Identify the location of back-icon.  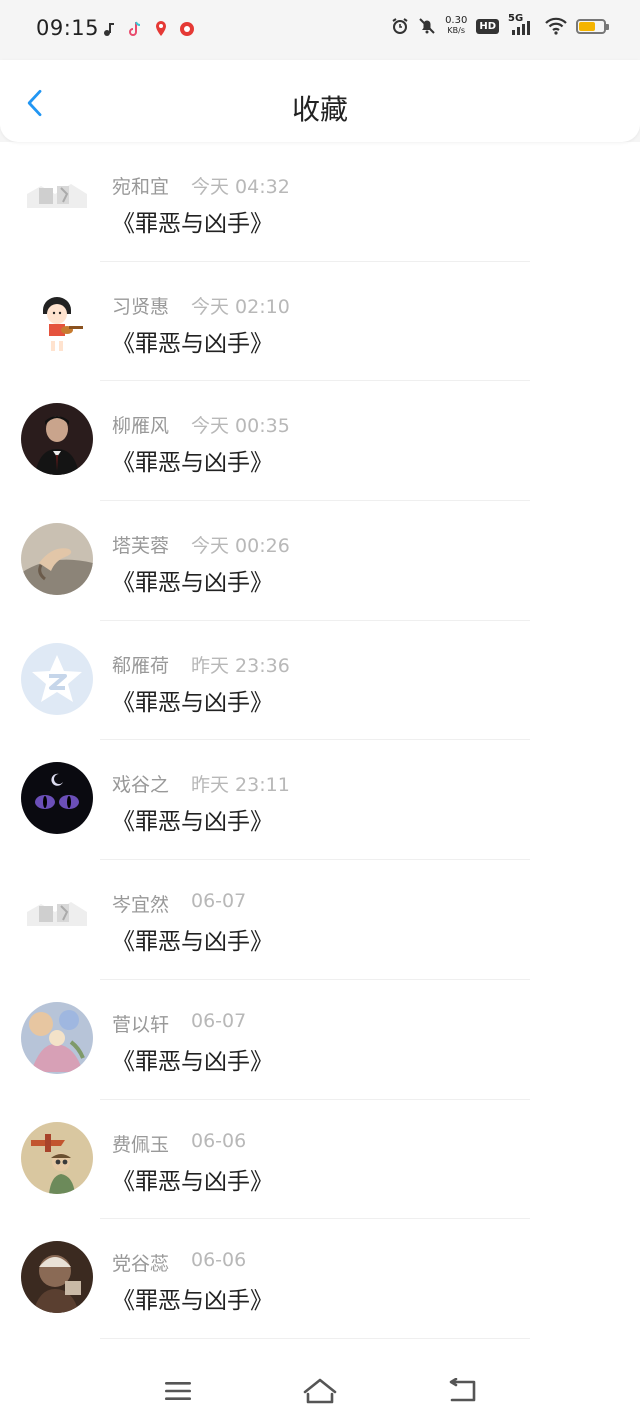
(462, 1390).